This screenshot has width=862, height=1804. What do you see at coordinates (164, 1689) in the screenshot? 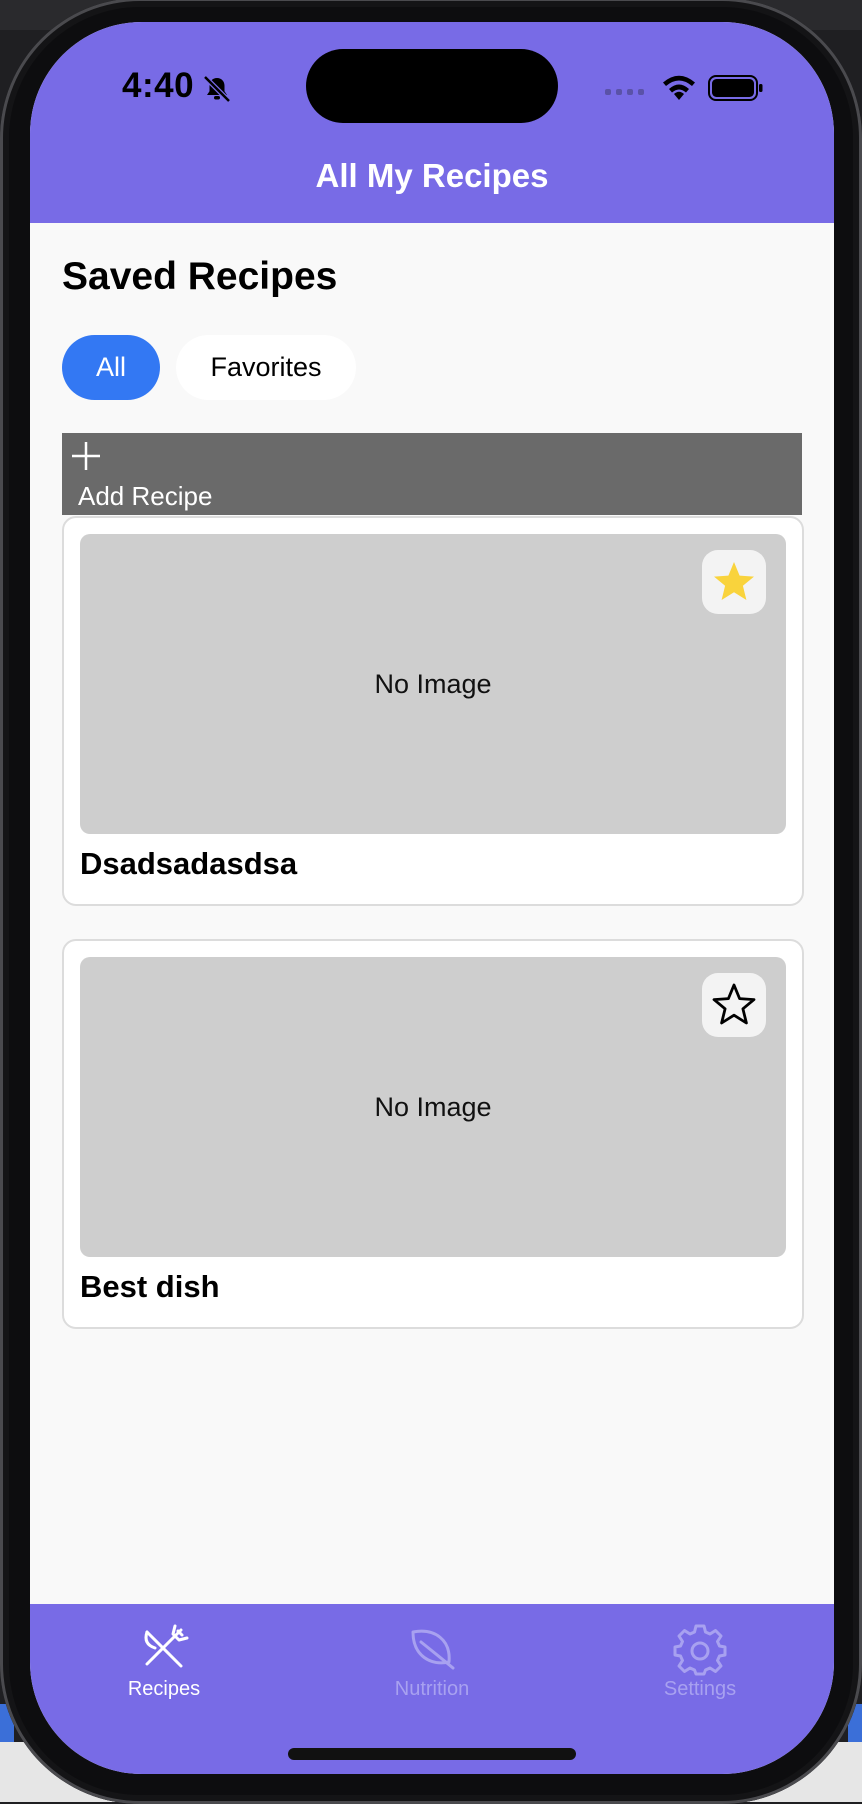
I see `tab-label: Recipes` at bounding box center [164, 1689].